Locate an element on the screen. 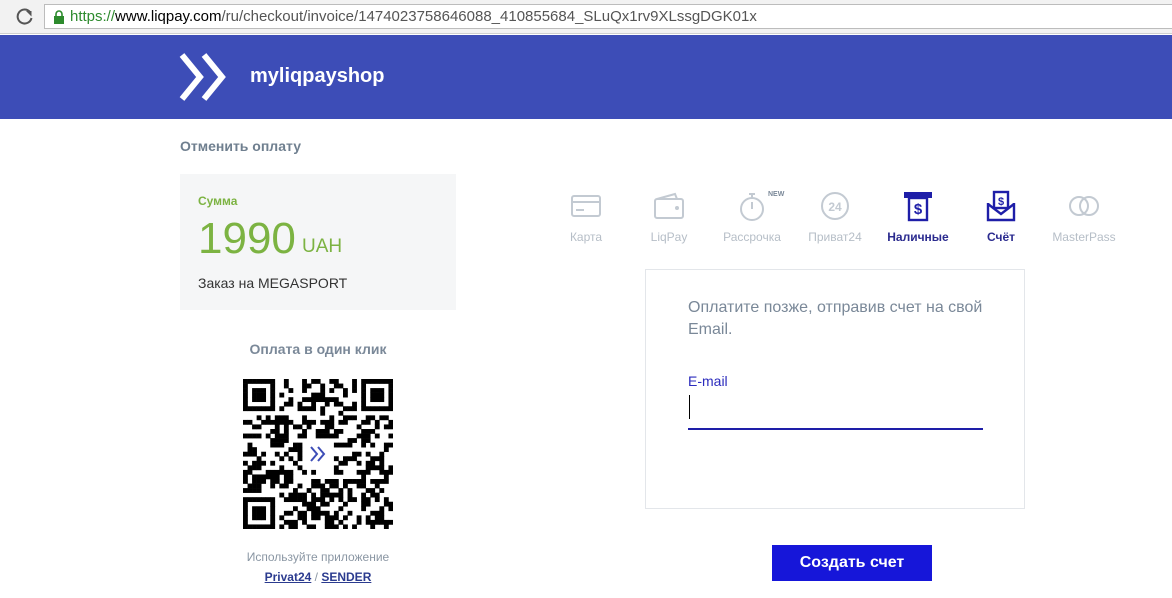  cancel-payment-link: Отменить оплату is located at coordinates (240, 146).